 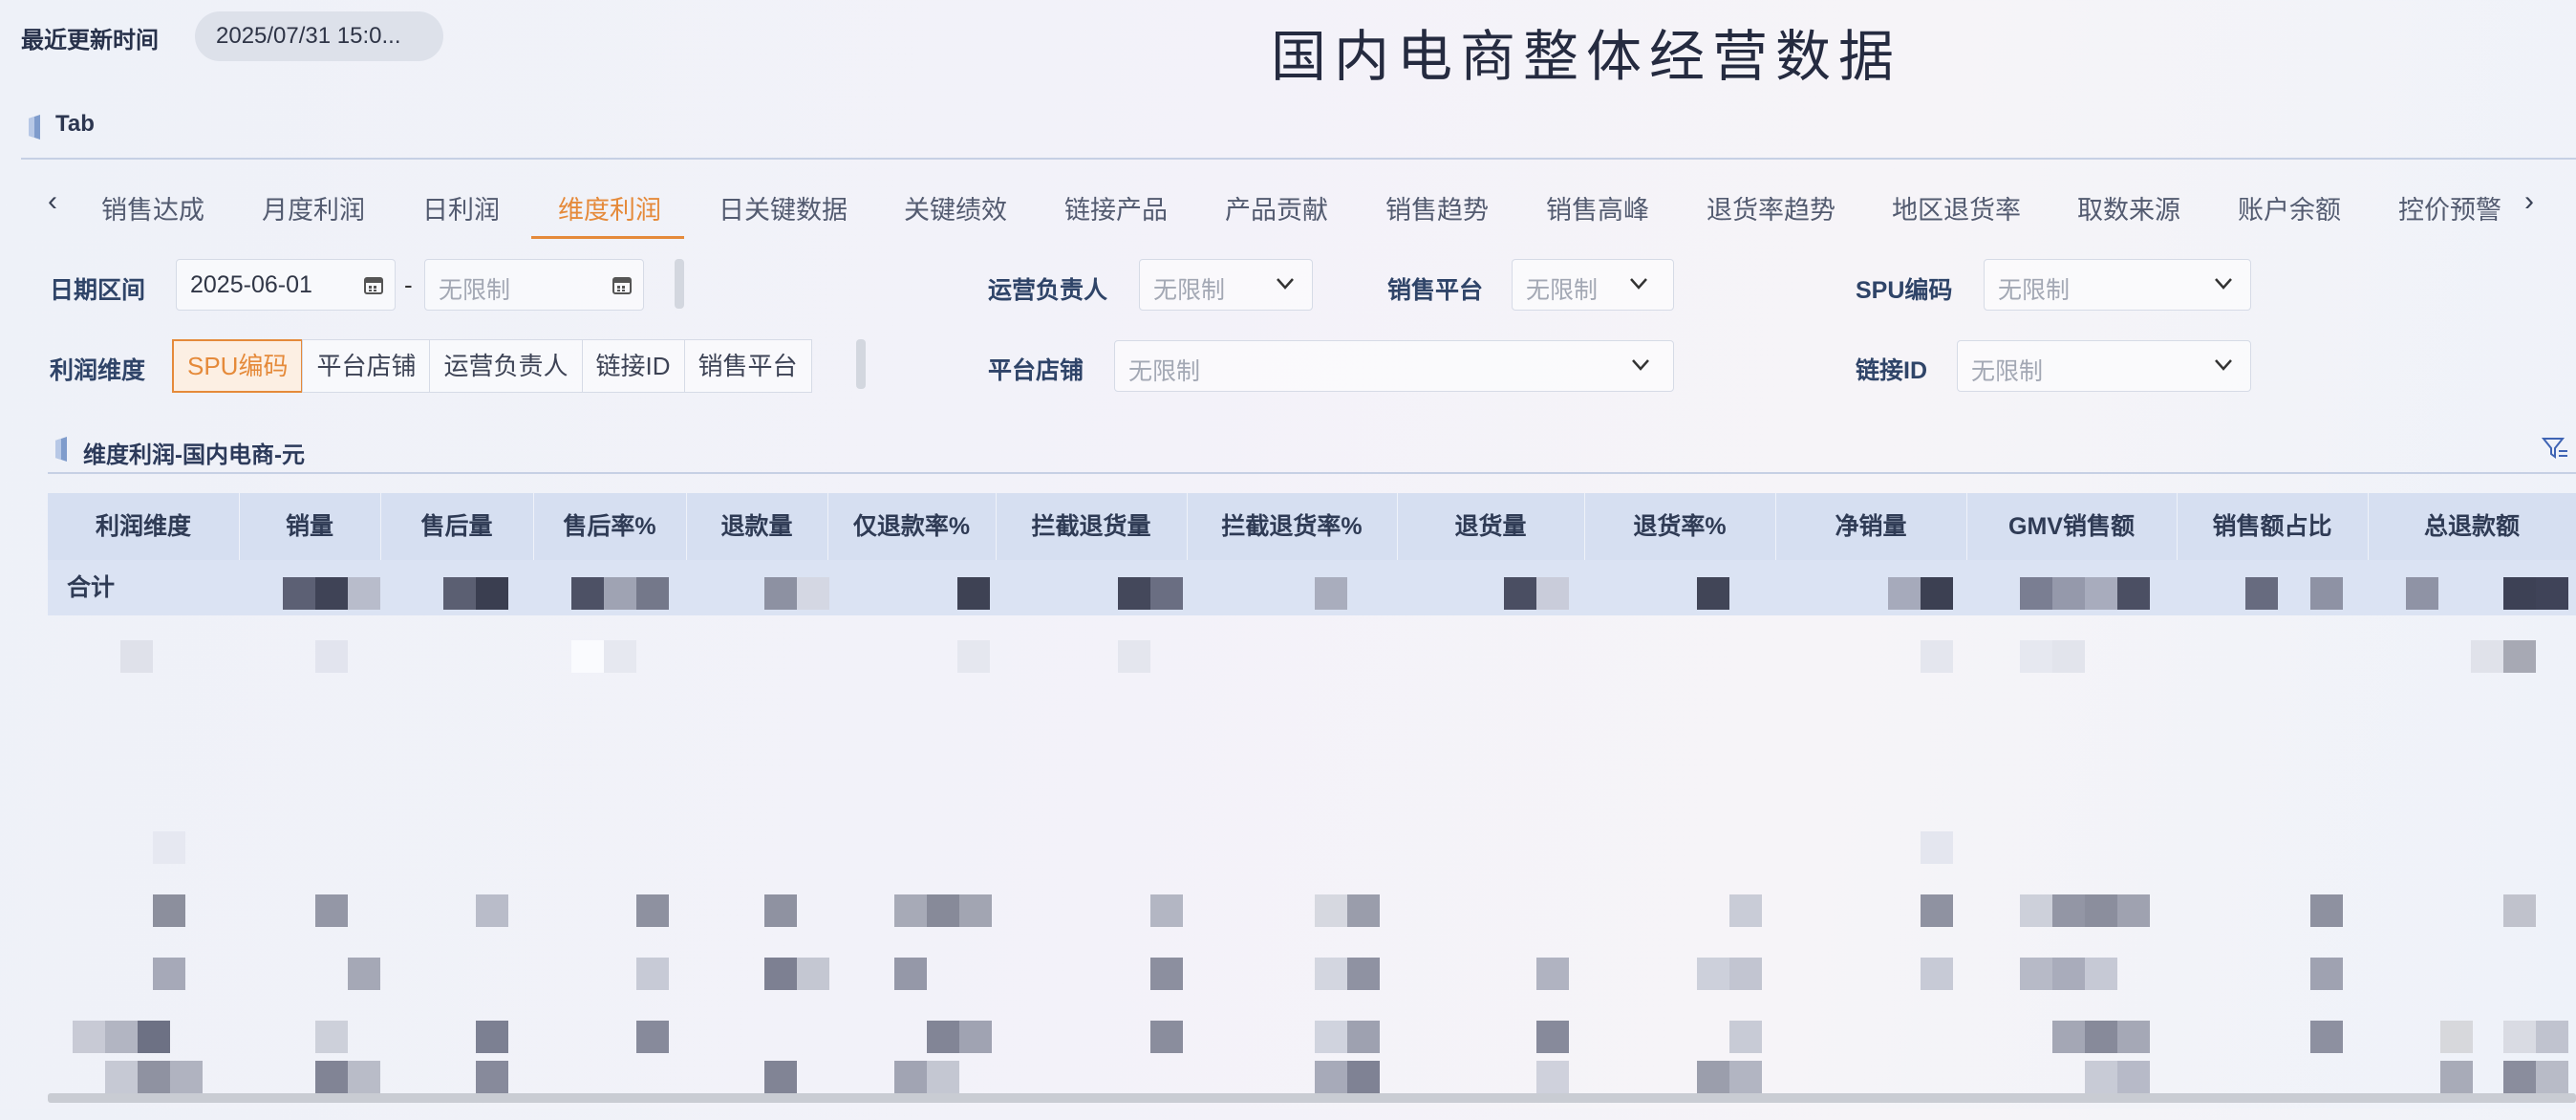 What do you see at coordinates (1292, 526) in the screenshot?
I see `col-header-intercept-rate: 拦截退货率%` at bounding box center [1292, 526].